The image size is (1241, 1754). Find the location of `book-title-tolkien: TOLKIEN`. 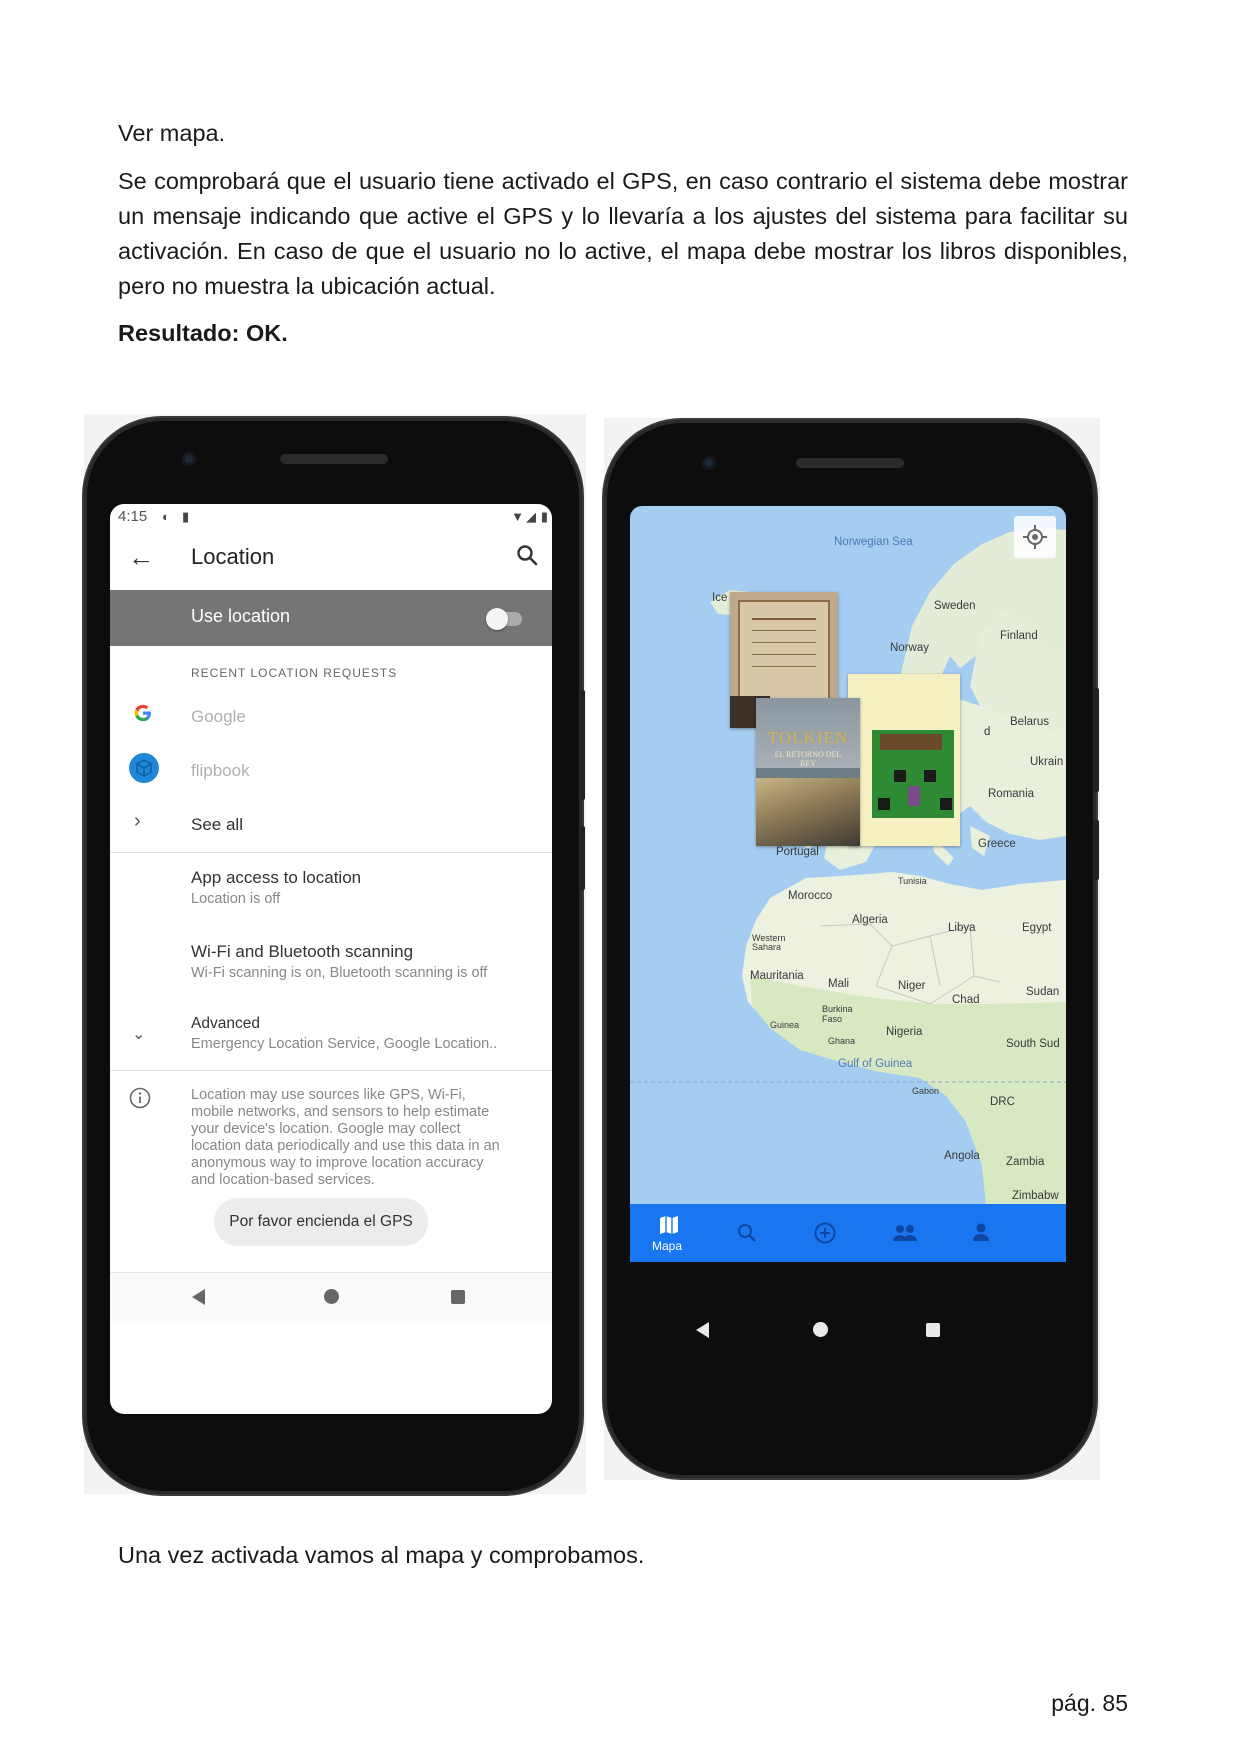

book-title-tolkien: TOLKIEN is located at coordinates (808, 737).